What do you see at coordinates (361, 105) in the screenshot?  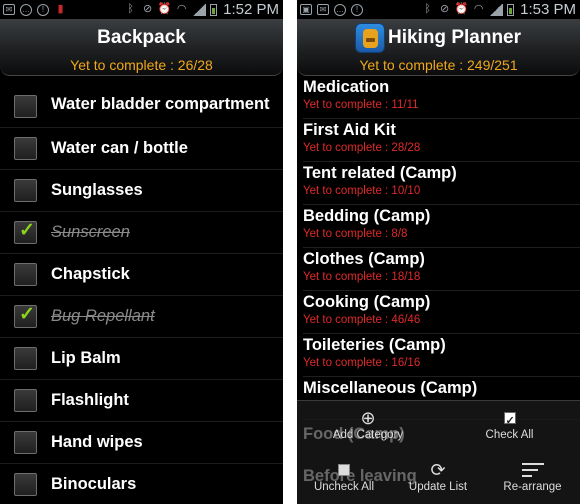 I see `category-remaining: Yet to complete : 11/11` at bounding box center [361, 105].